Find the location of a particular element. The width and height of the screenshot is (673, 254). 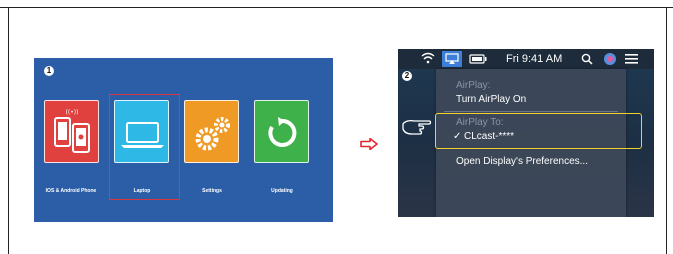

tile-label-settings: Settings is located at coordinates (212, 191).